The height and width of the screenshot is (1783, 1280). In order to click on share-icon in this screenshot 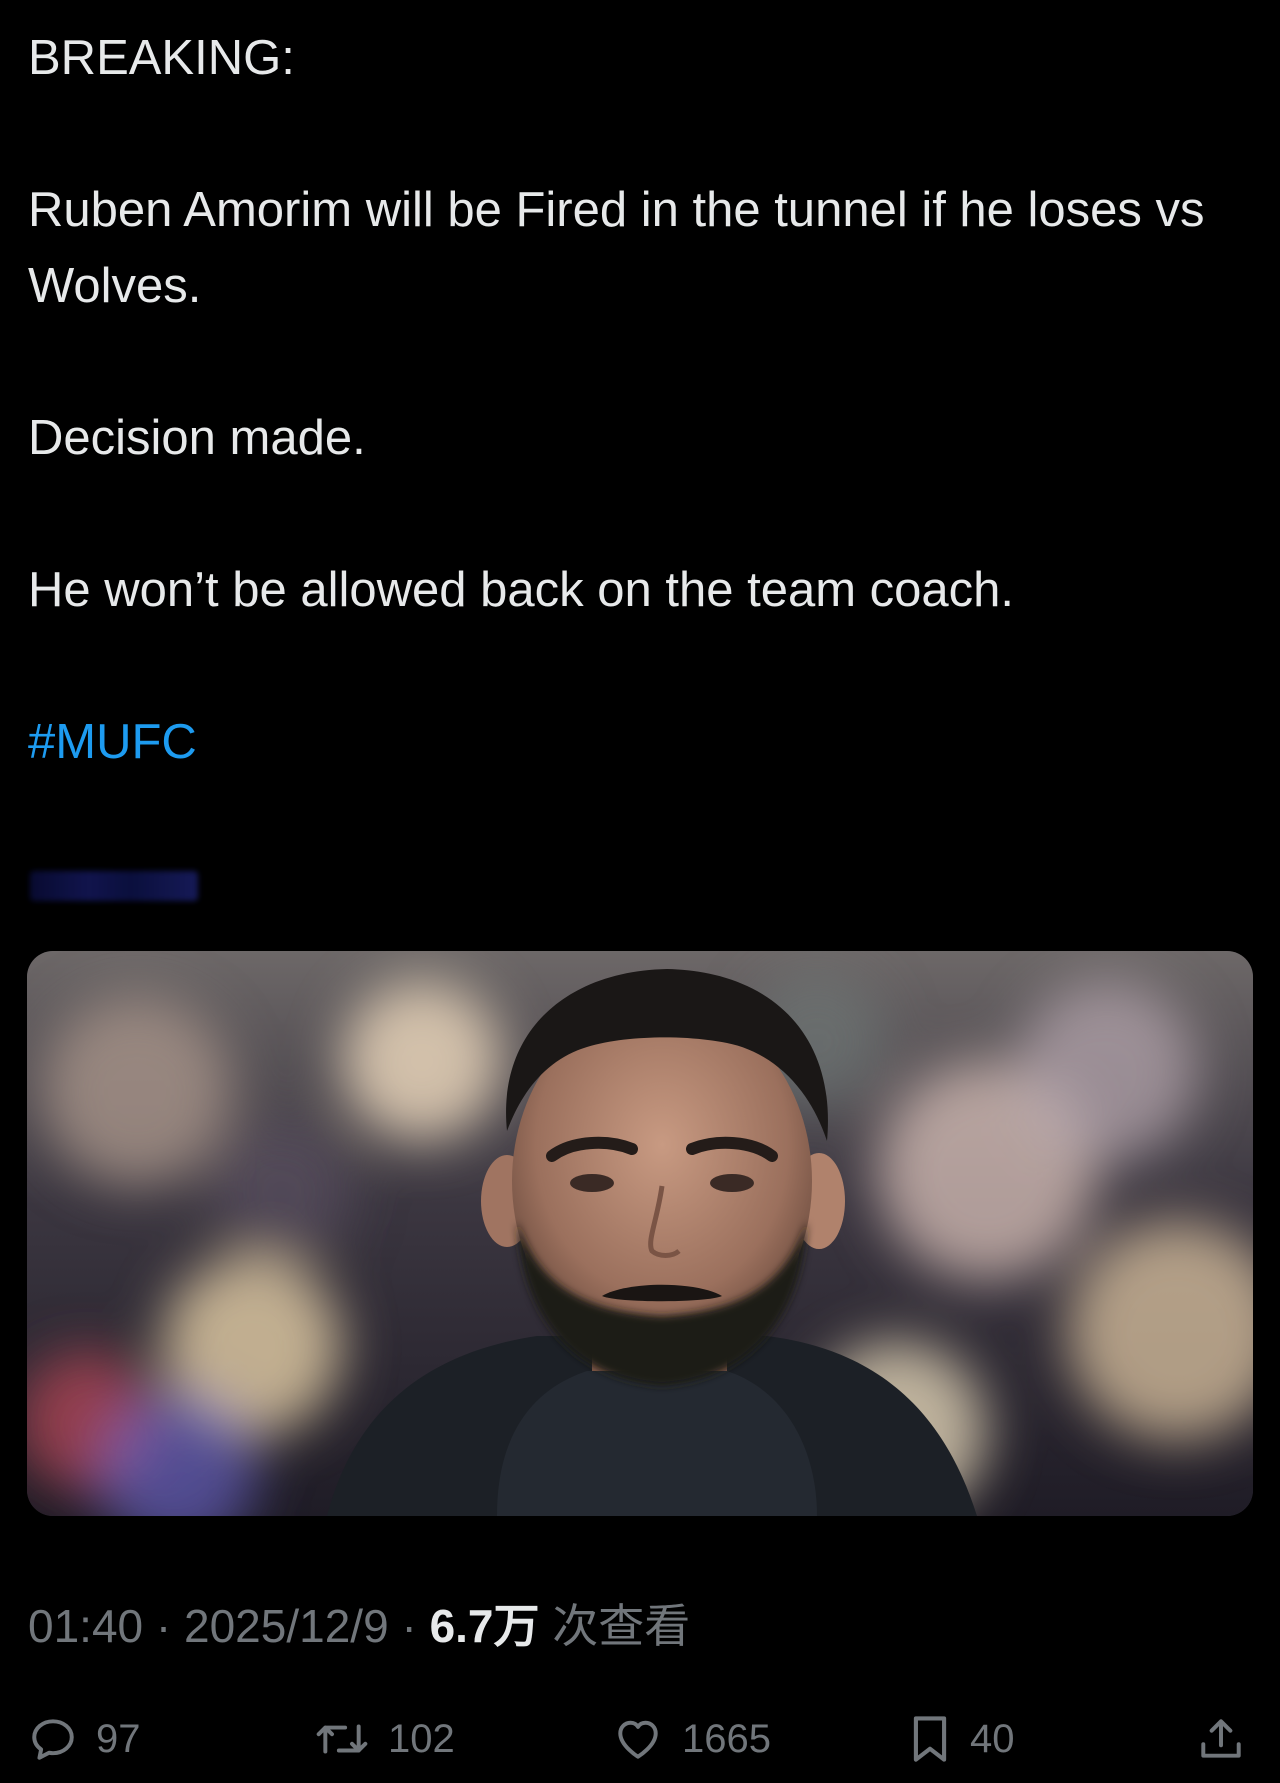, I will do `click(1221, 1738)`.